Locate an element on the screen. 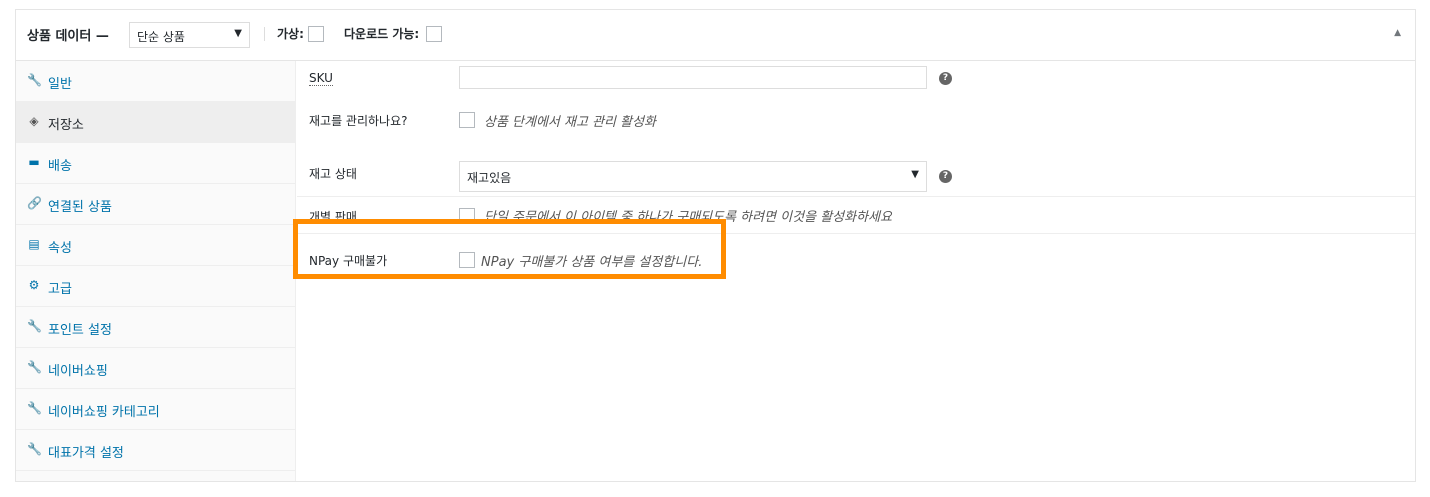 This screenshot has width=1430, height=497. tab-attributes: ▤ 속성 is located at coordinates (155, 245).